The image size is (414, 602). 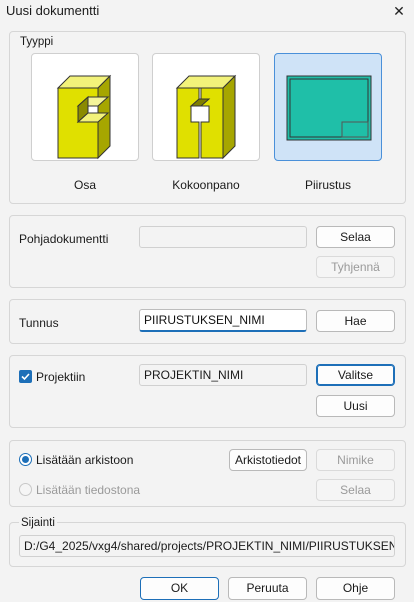 What do you see at coordinates (355, 490) in the screenshot?
I see `file-browse-button: Selaa` at bounding box center [355, 490].